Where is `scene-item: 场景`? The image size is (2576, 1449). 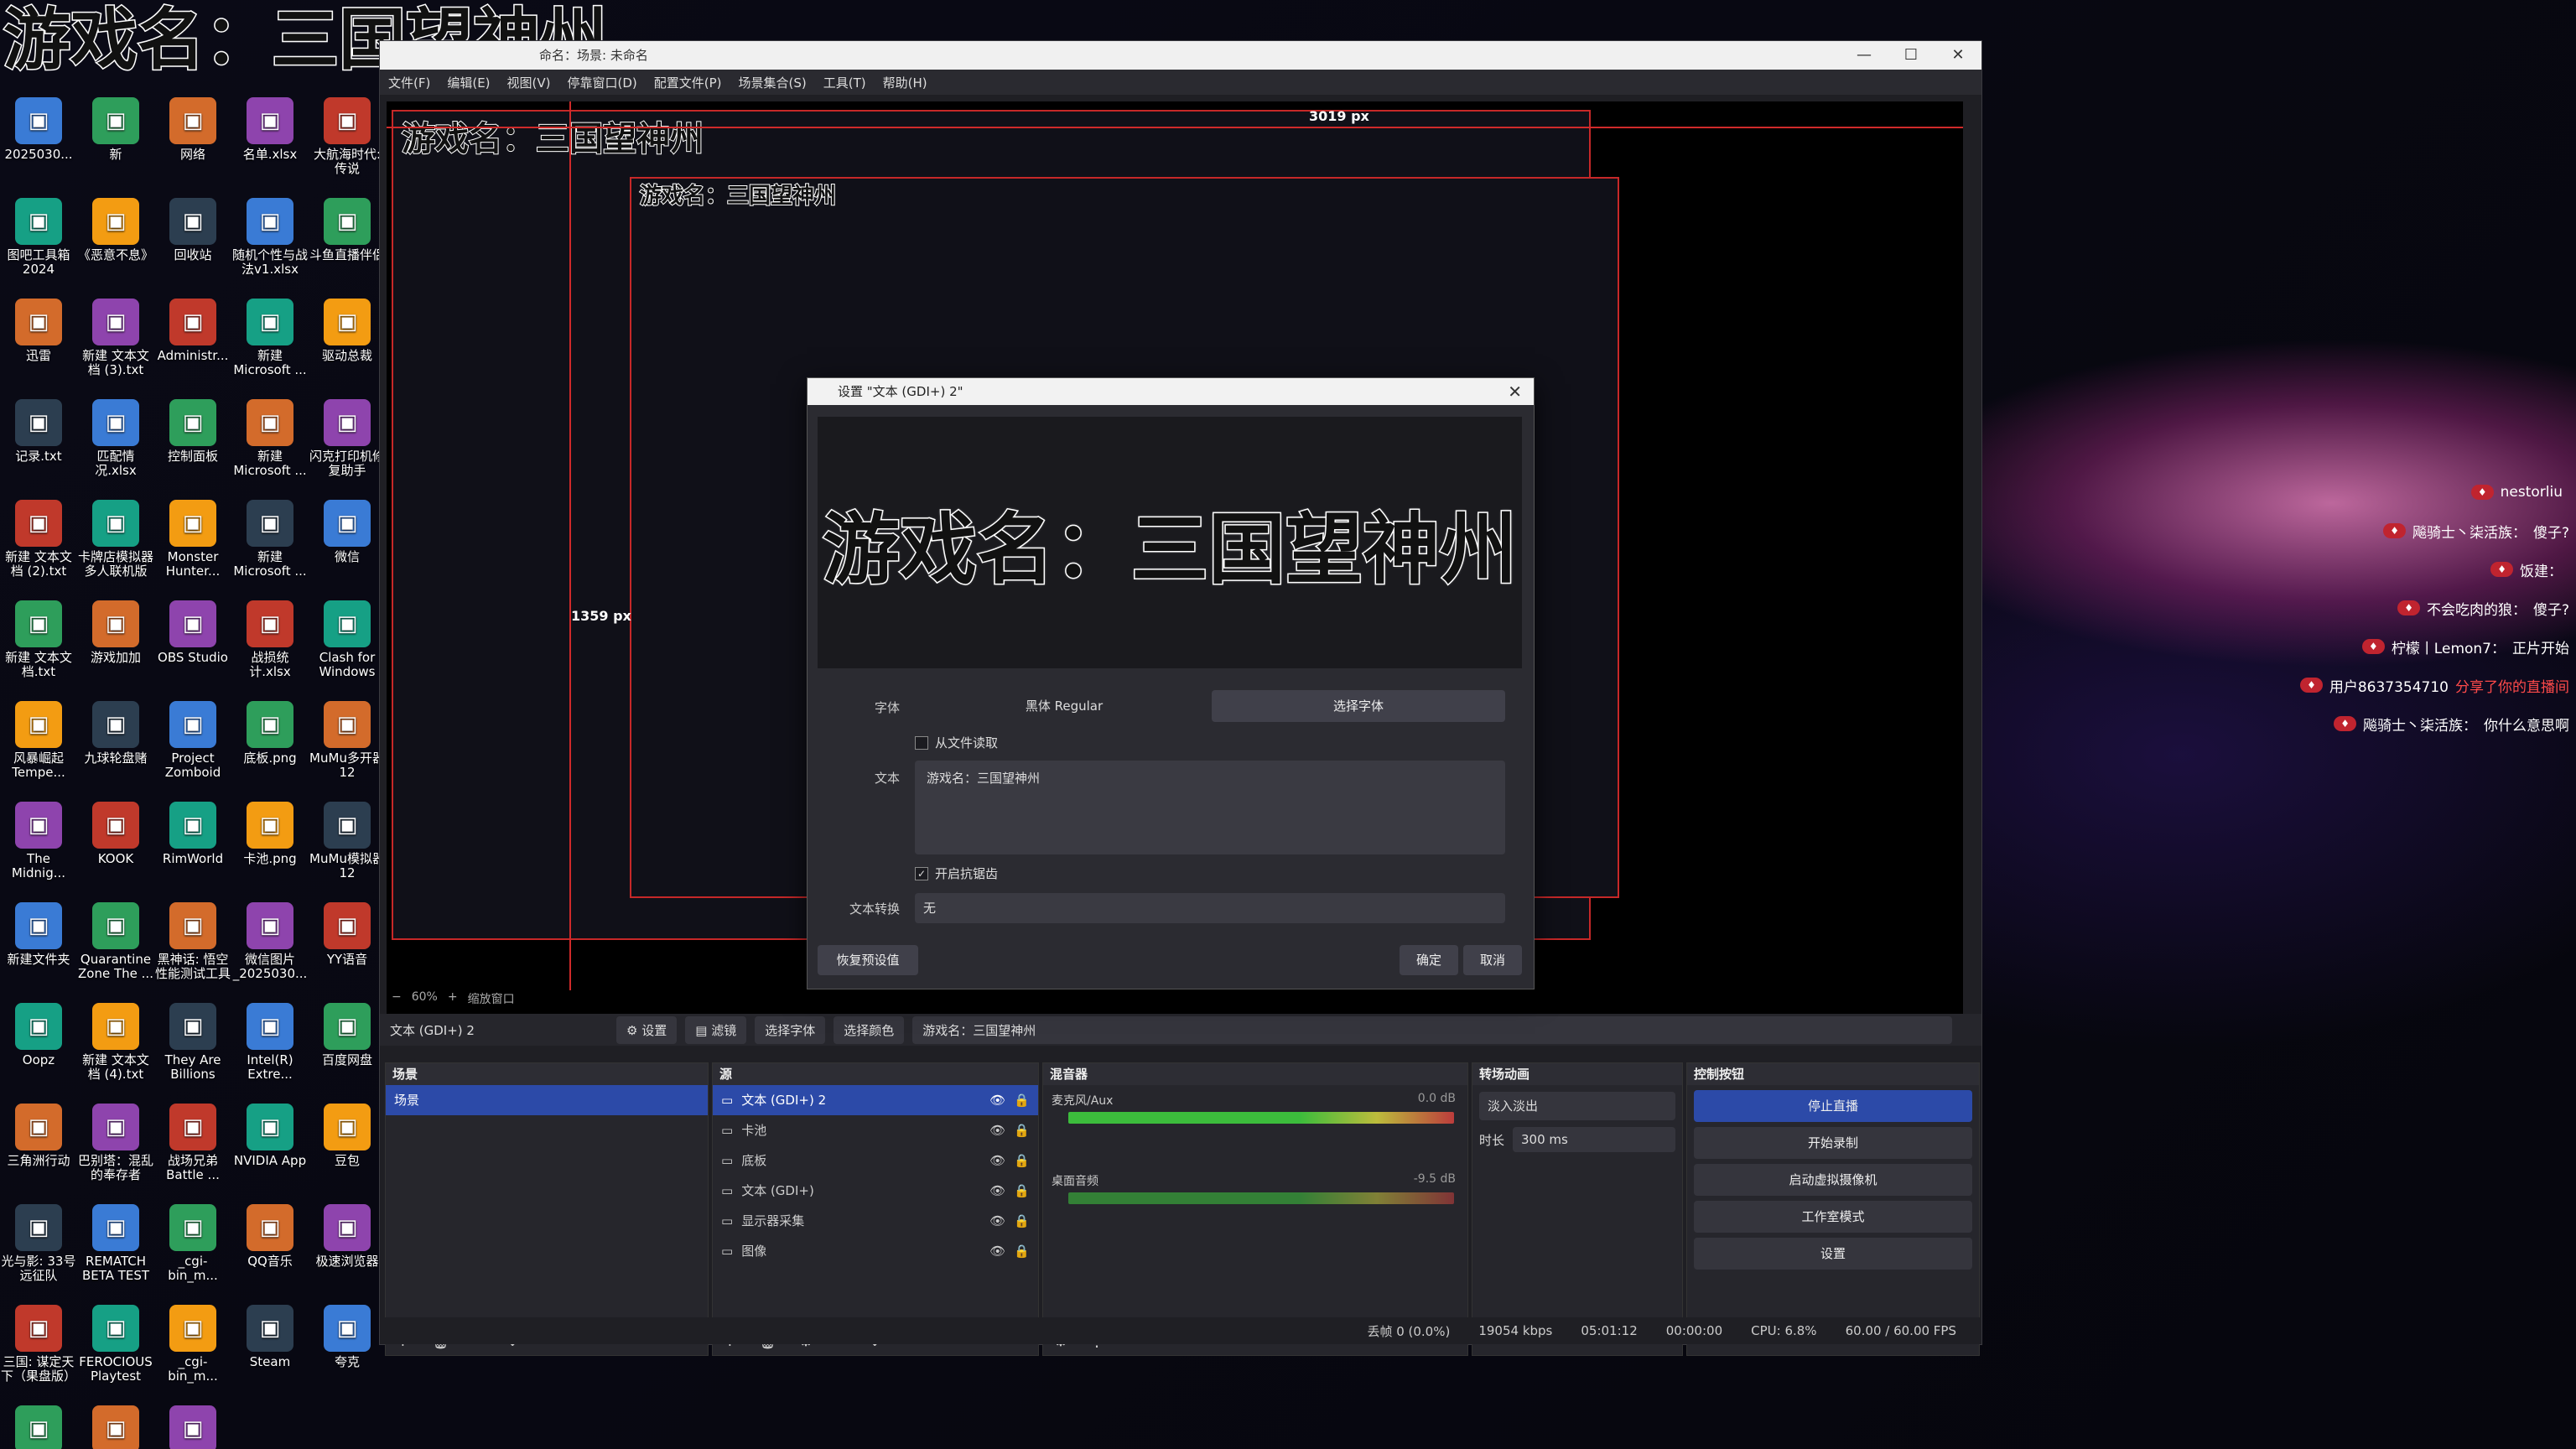 scene-item: 场景 is located at coordinates (547, 1100).